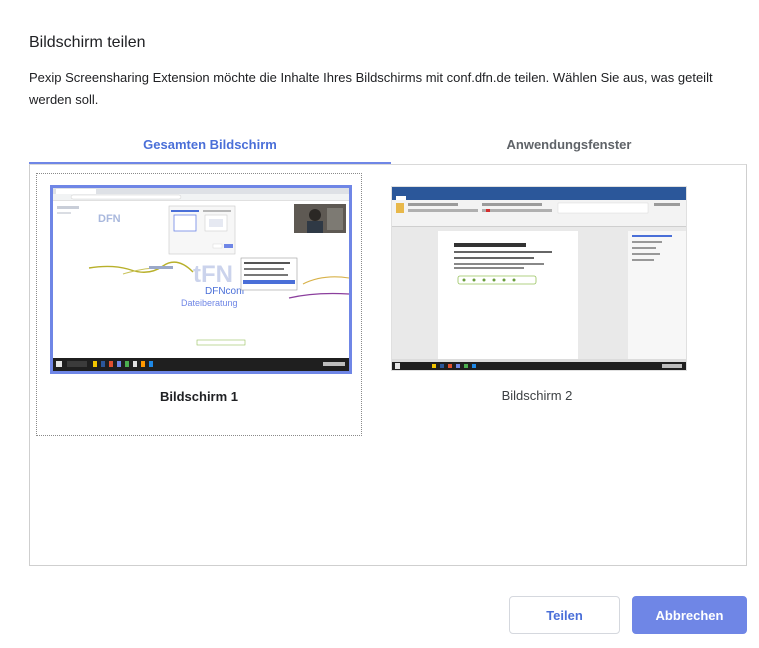 Image resolution: width=759 pixels, height=648 pixels. I want to click on dfn-watermark: tFN, so click(213, 274).